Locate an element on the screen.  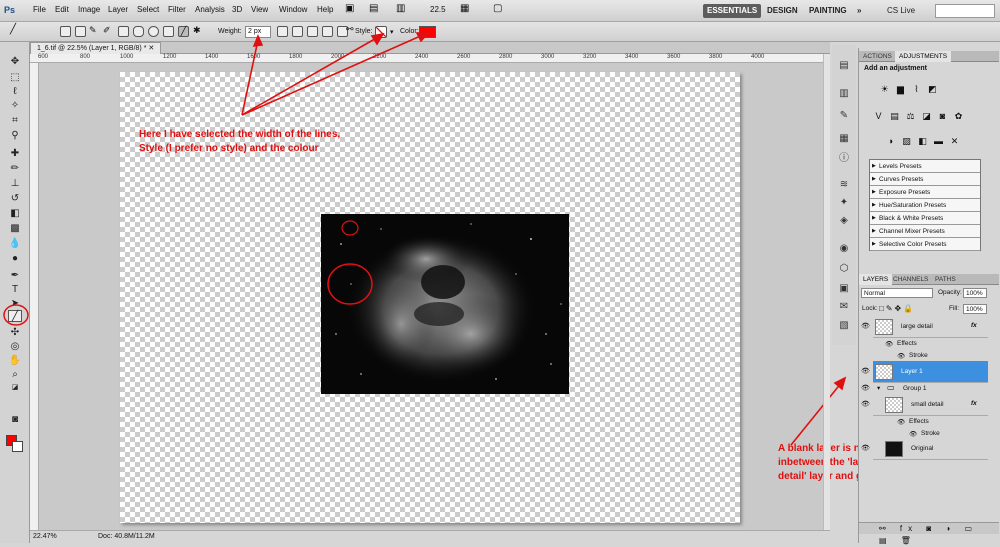
menu-select: Select is located at coordinates (148, 9).